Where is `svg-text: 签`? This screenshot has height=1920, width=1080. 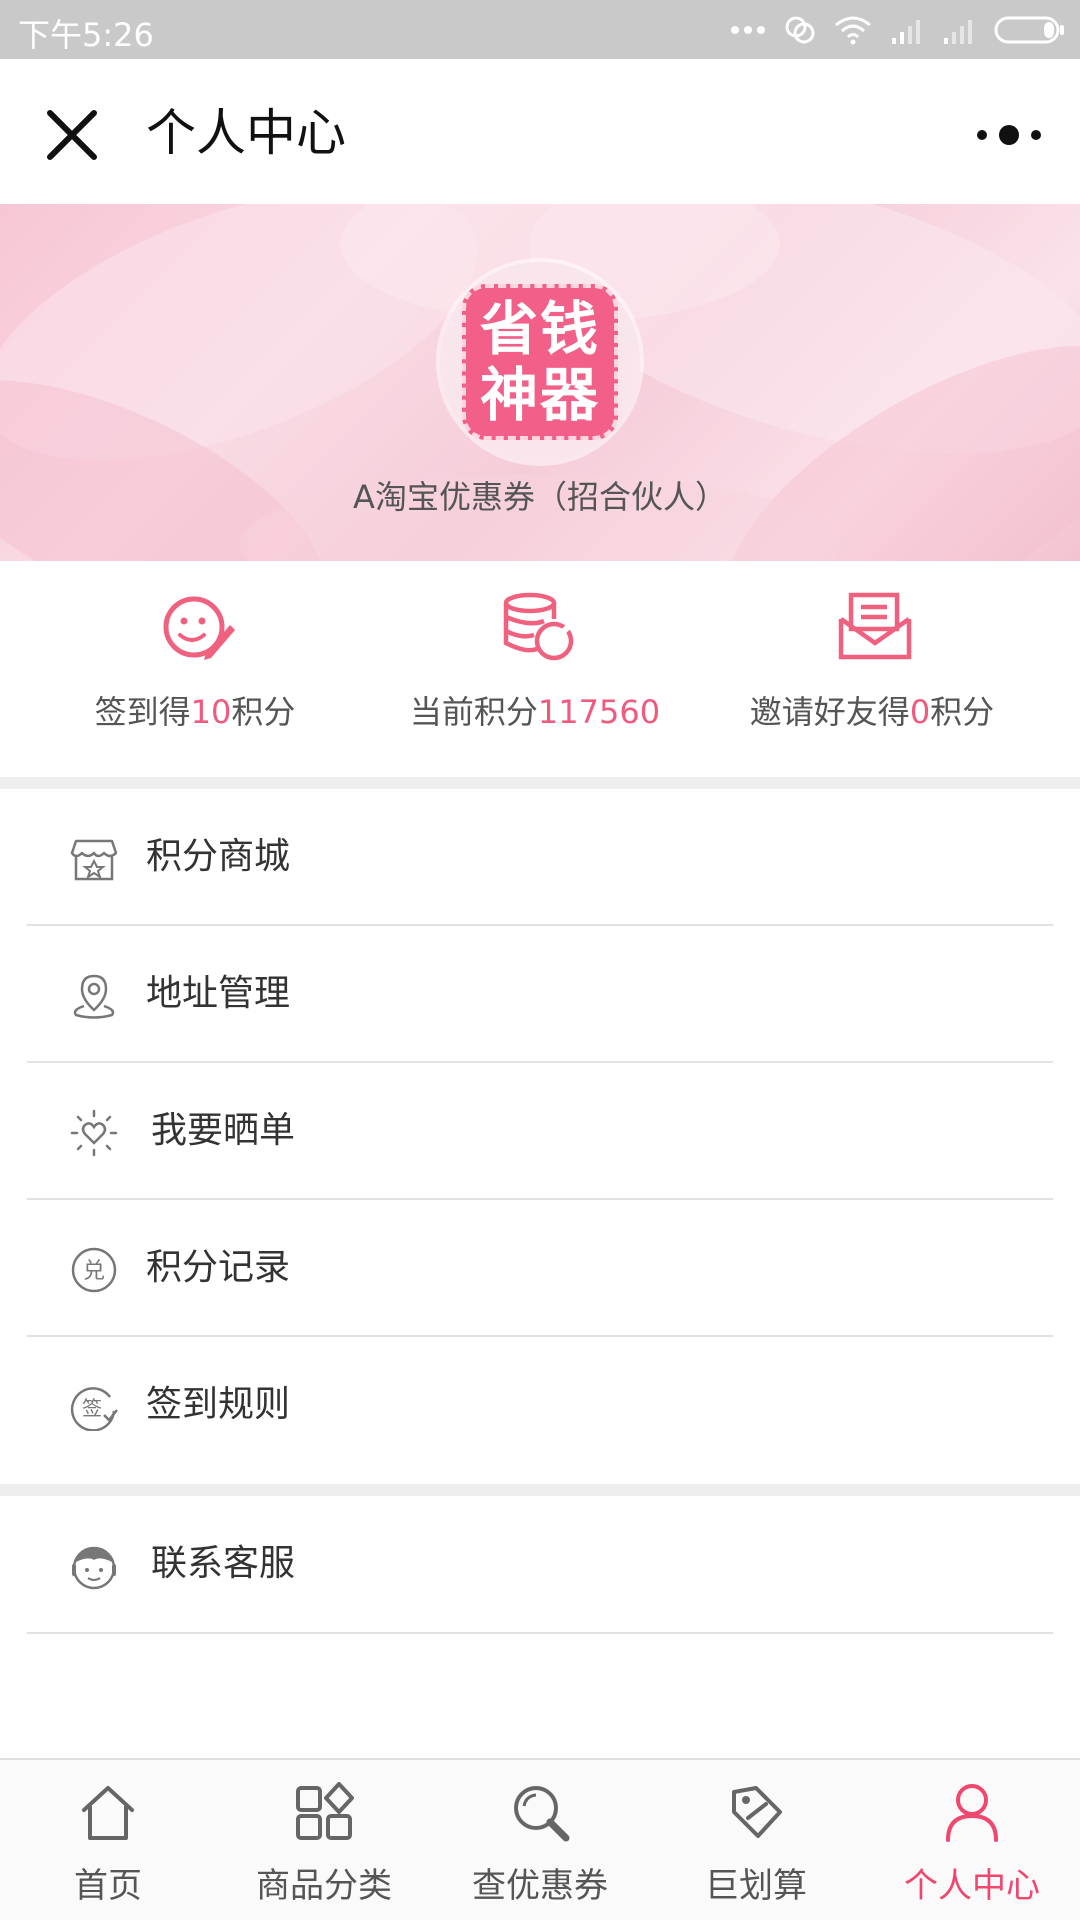
svg-text: 签 is located at coordinates (92, 1408).